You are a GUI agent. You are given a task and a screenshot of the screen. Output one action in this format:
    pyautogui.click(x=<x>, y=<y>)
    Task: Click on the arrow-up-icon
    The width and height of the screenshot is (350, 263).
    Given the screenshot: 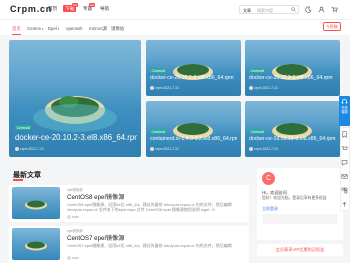 What is the action you would take?
    pyautogui.click(x=344, y=204)
    